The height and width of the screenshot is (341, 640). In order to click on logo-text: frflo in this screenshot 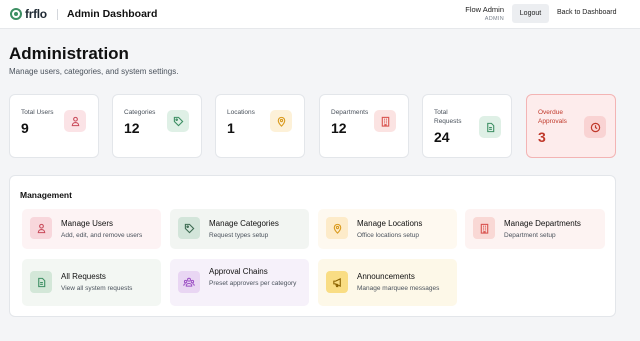, I will do `click(36, 14)`.